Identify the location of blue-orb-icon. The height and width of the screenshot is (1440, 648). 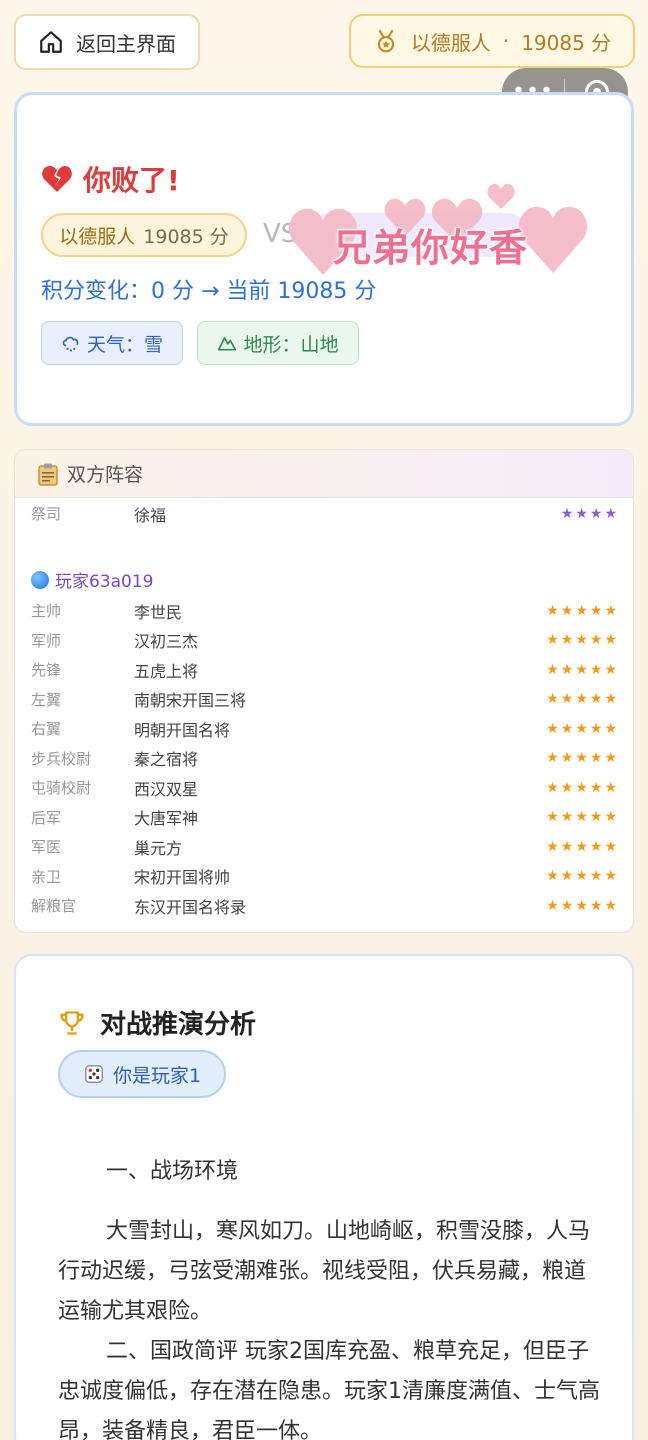
(40, 579).